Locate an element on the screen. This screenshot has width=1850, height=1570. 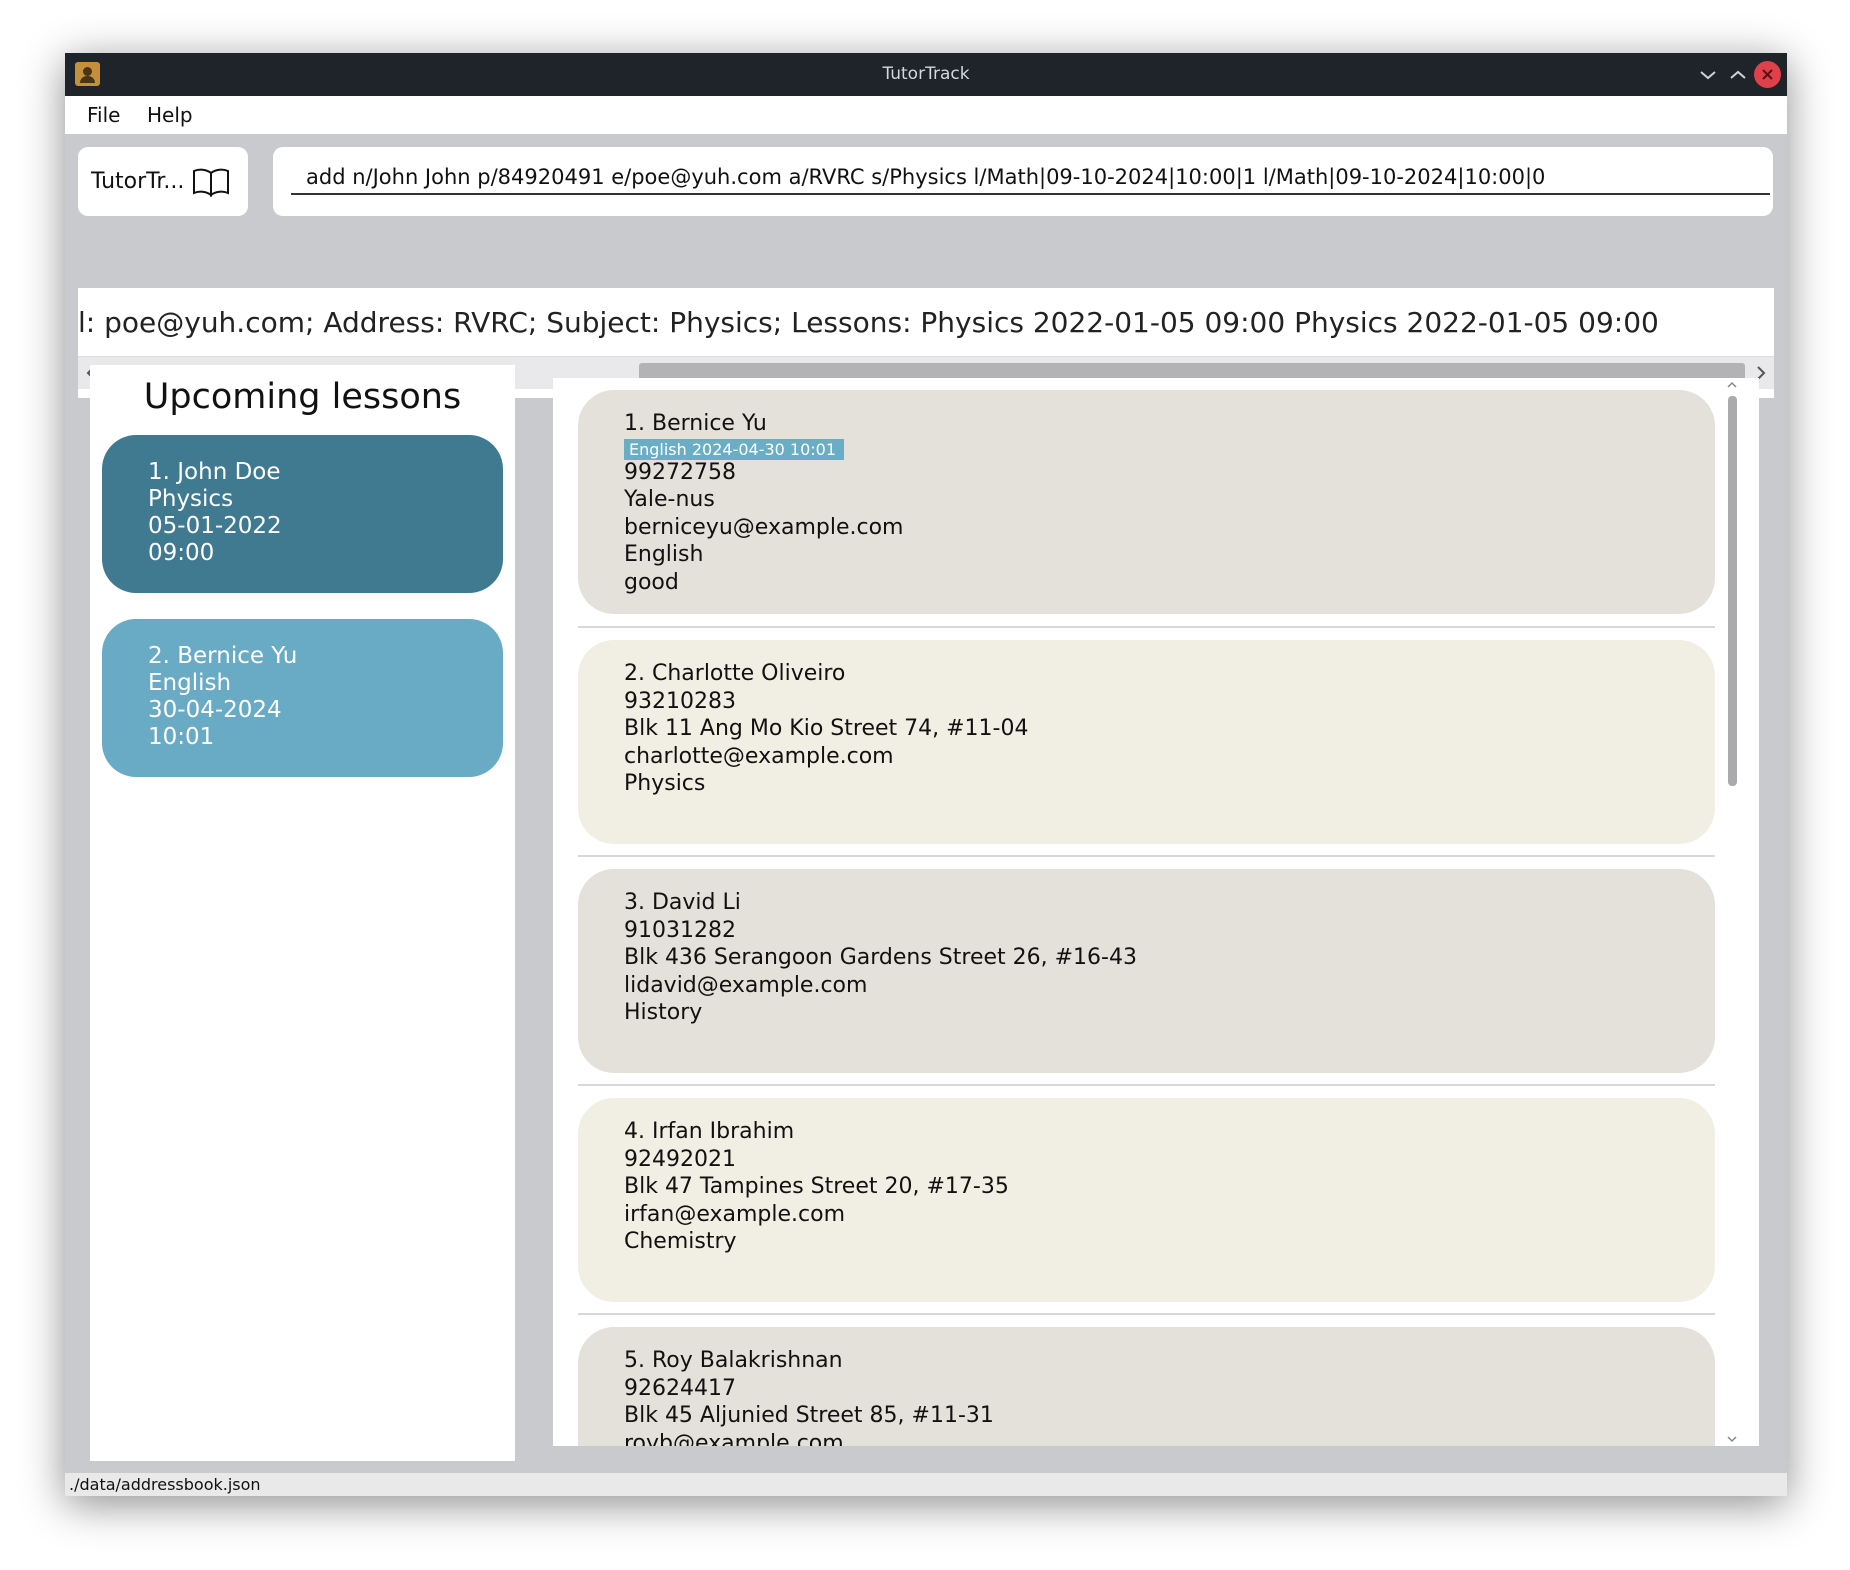
close-button is located at coordinates (1767, 74).